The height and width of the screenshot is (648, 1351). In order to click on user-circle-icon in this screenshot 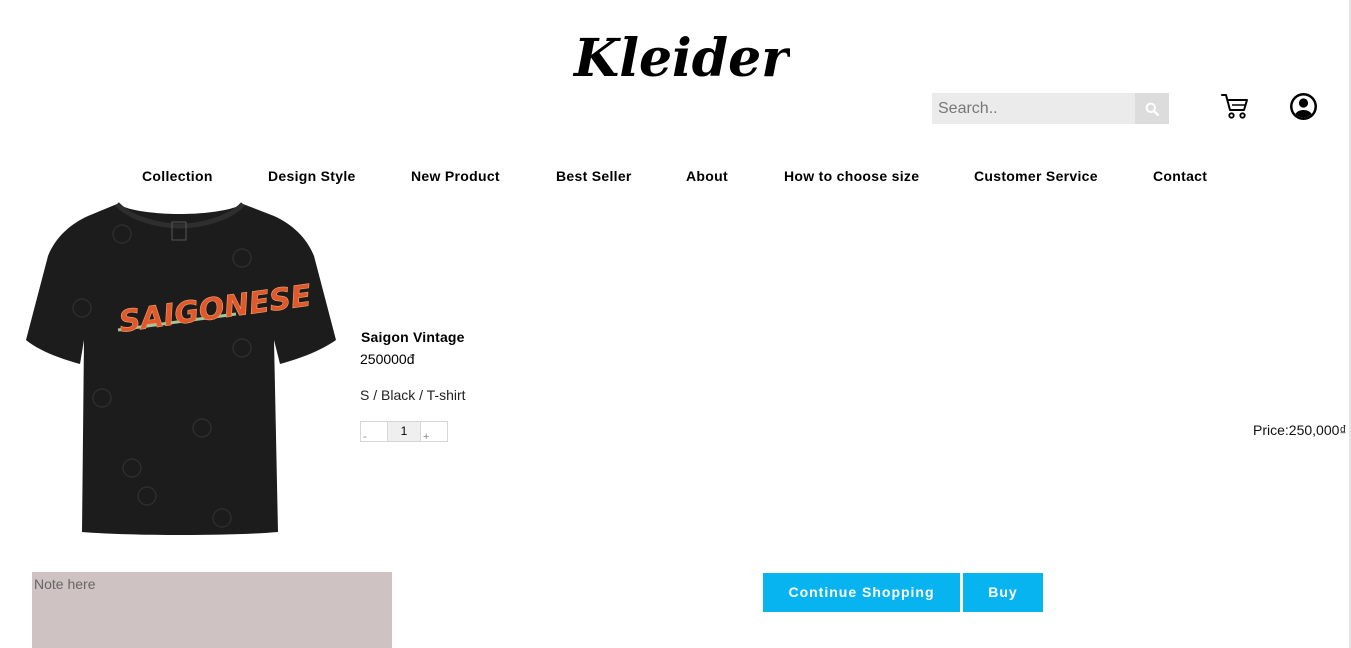, I will do `click(1303, 106)`.